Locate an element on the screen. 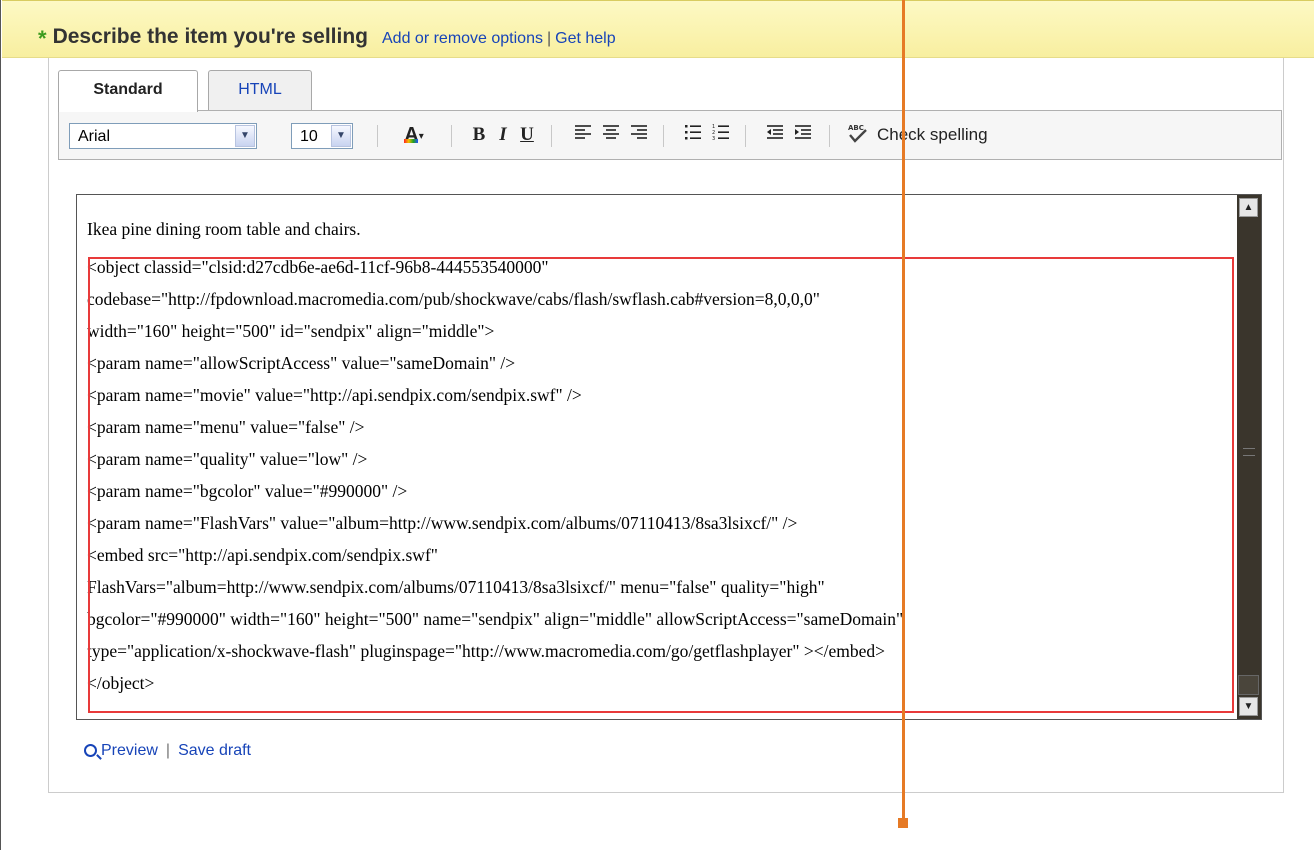 This screenshot has width=1314, height=850. tab-html: HTML is located at coordinates (260, 90).